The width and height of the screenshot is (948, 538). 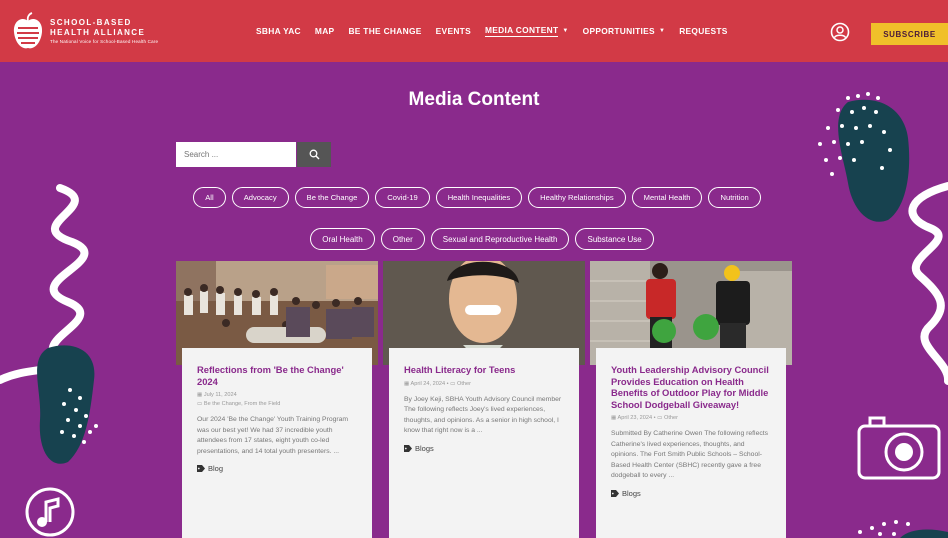 What do you see at coordinates (242, 404) in the screenshot?
I see `post-categories-text: Be the Change, From the Field` at bounding box center [242, 404].